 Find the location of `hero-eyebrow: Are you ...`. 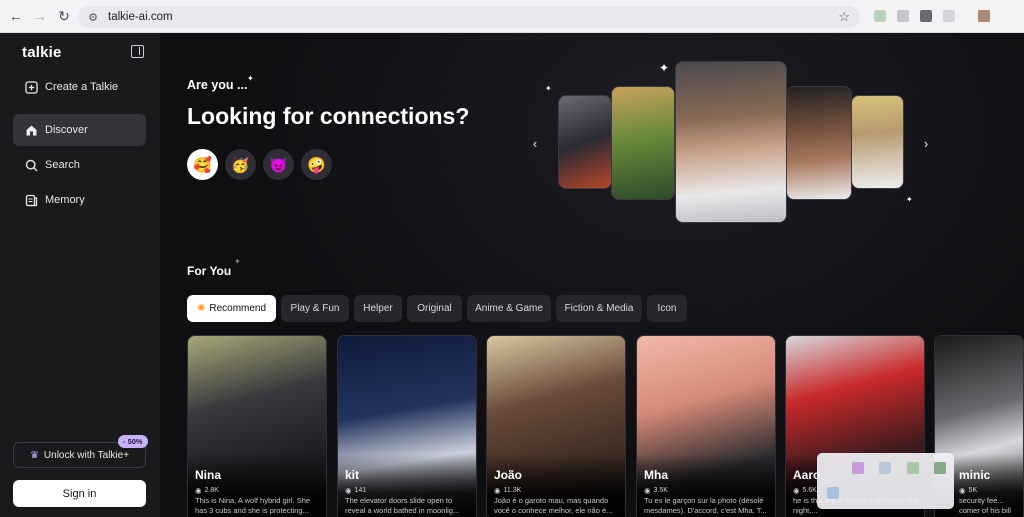

hero-eyebrow: Are you ... is located at coordinates (217, 85).